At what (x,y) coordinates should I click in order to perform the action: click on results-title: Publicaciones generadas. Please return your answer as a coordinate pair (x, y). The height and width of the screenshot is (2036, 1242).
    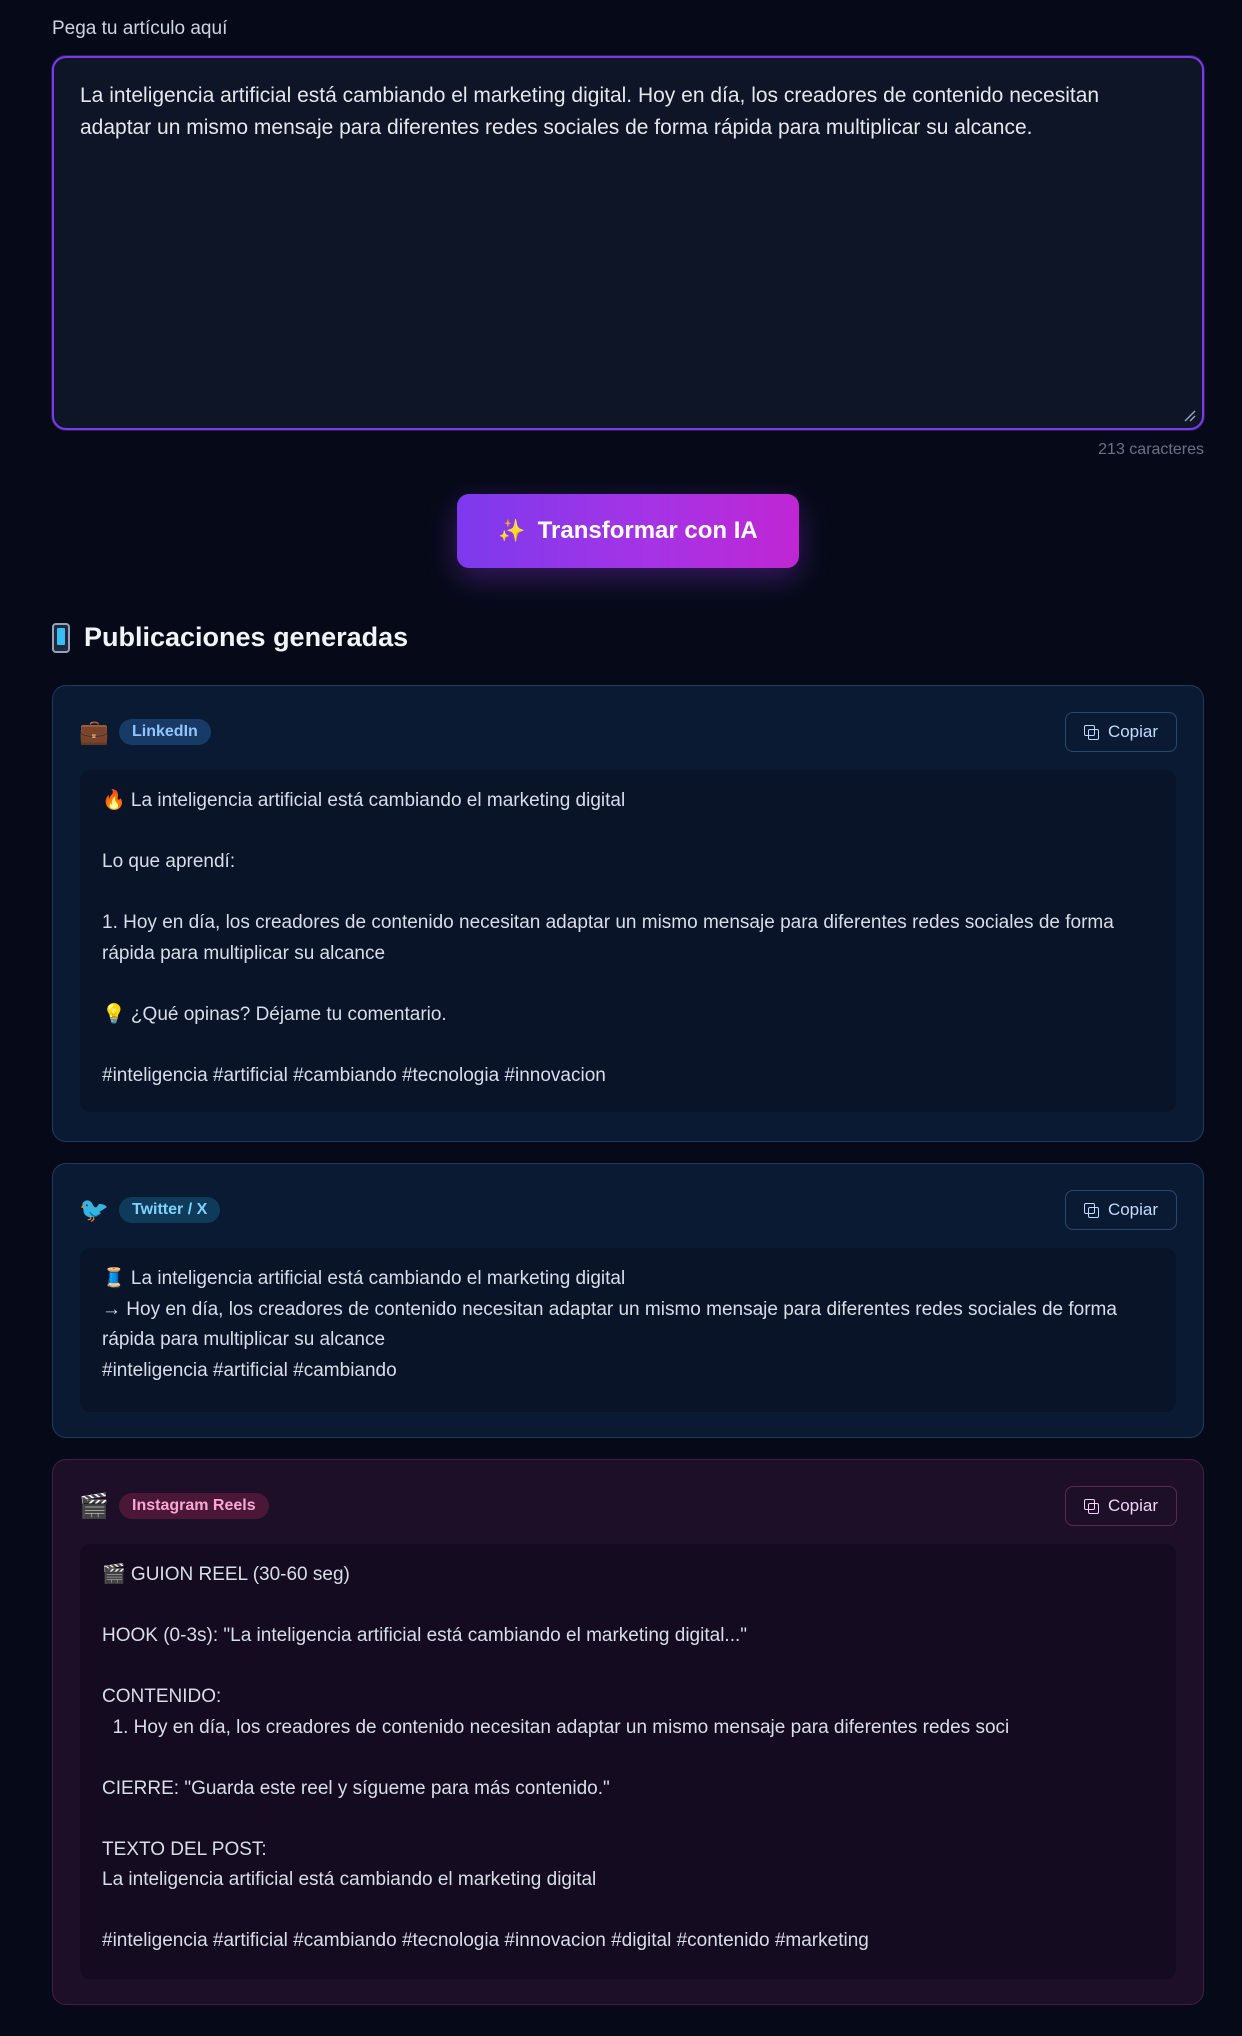
    Looking at the image, I should click on (246, 637).